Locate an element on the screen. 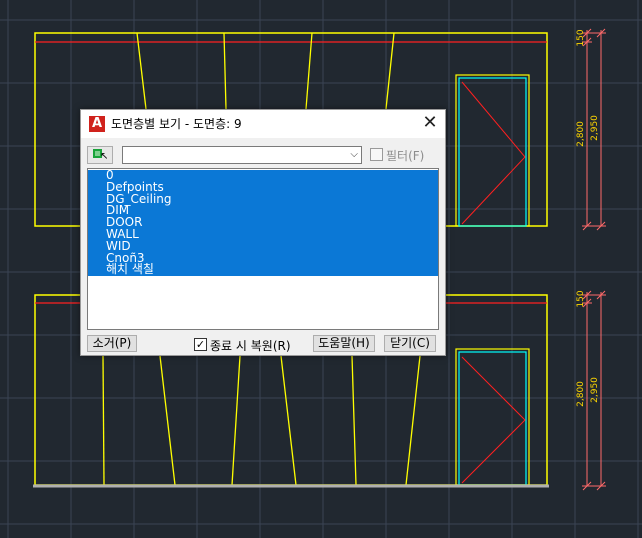 This screenshot has width=642, height=538. restore-on-exit-label: 종료 시 복원(R) is located at coordinates (250, 346).